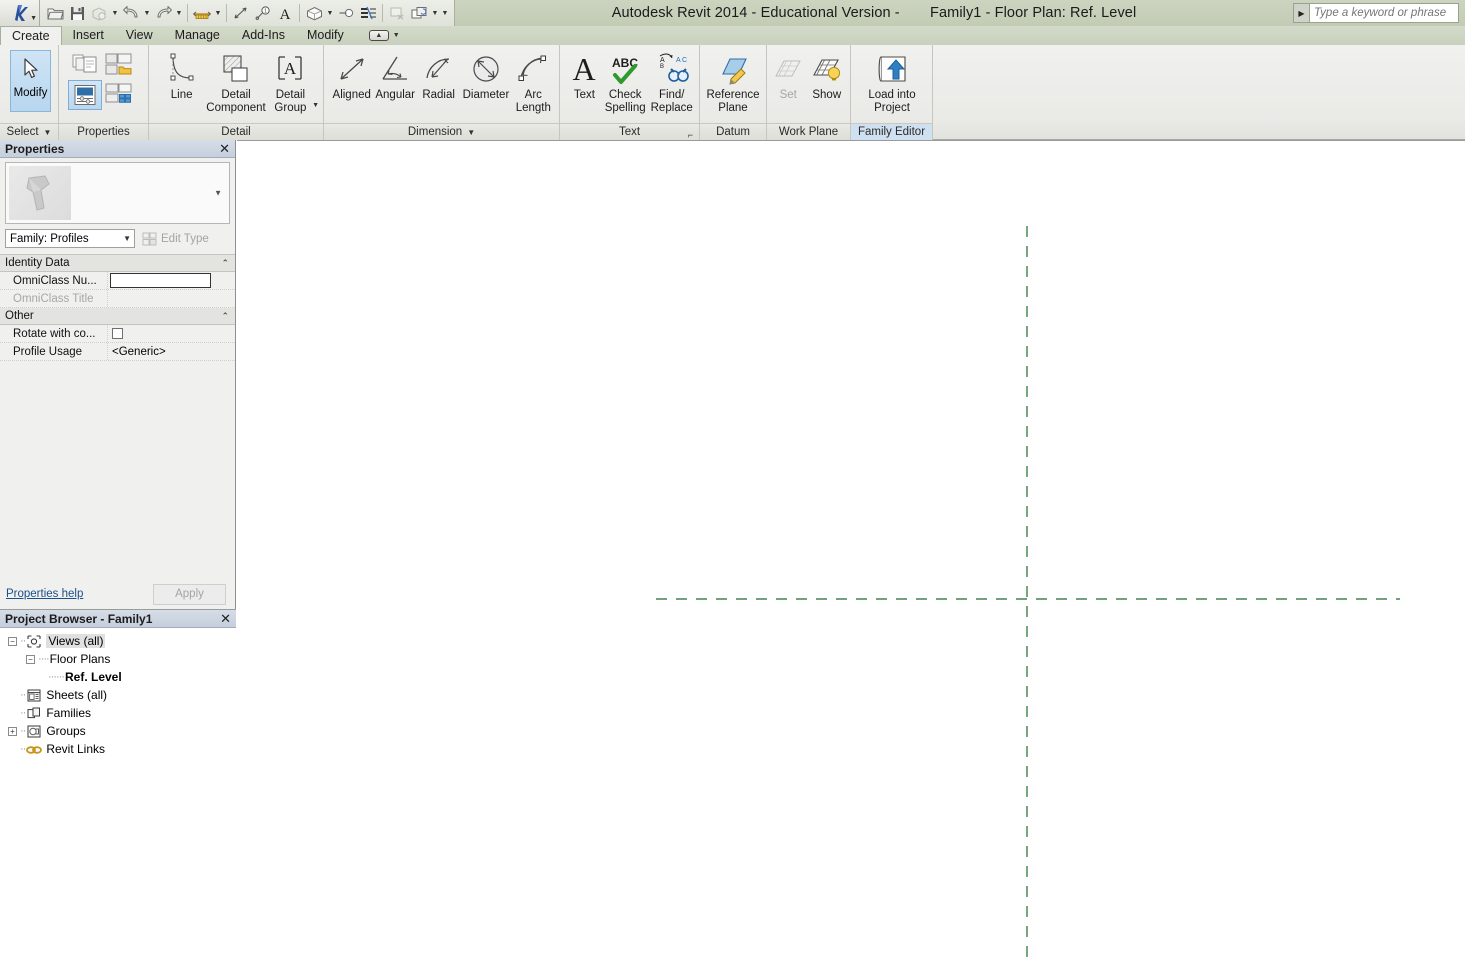  Describe the element at coordinates (147, 13) in the screenshot. I see `undo-caret-icon: ▼` at that location.